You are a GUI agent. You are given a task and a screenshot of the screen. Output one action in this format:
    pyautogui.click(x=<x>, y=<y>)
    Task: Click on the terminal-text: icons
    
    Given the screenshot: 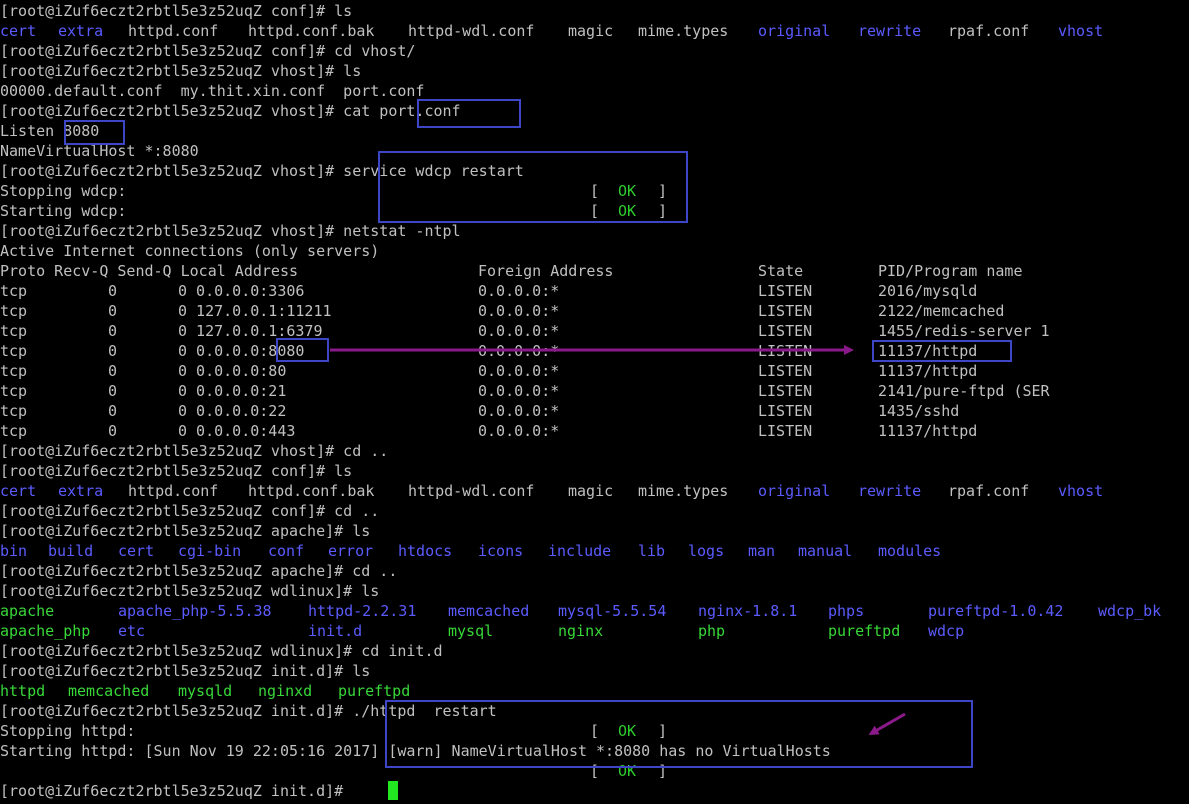 What is the action you would take?
    pyautogui.click(x=501, y=551)
    